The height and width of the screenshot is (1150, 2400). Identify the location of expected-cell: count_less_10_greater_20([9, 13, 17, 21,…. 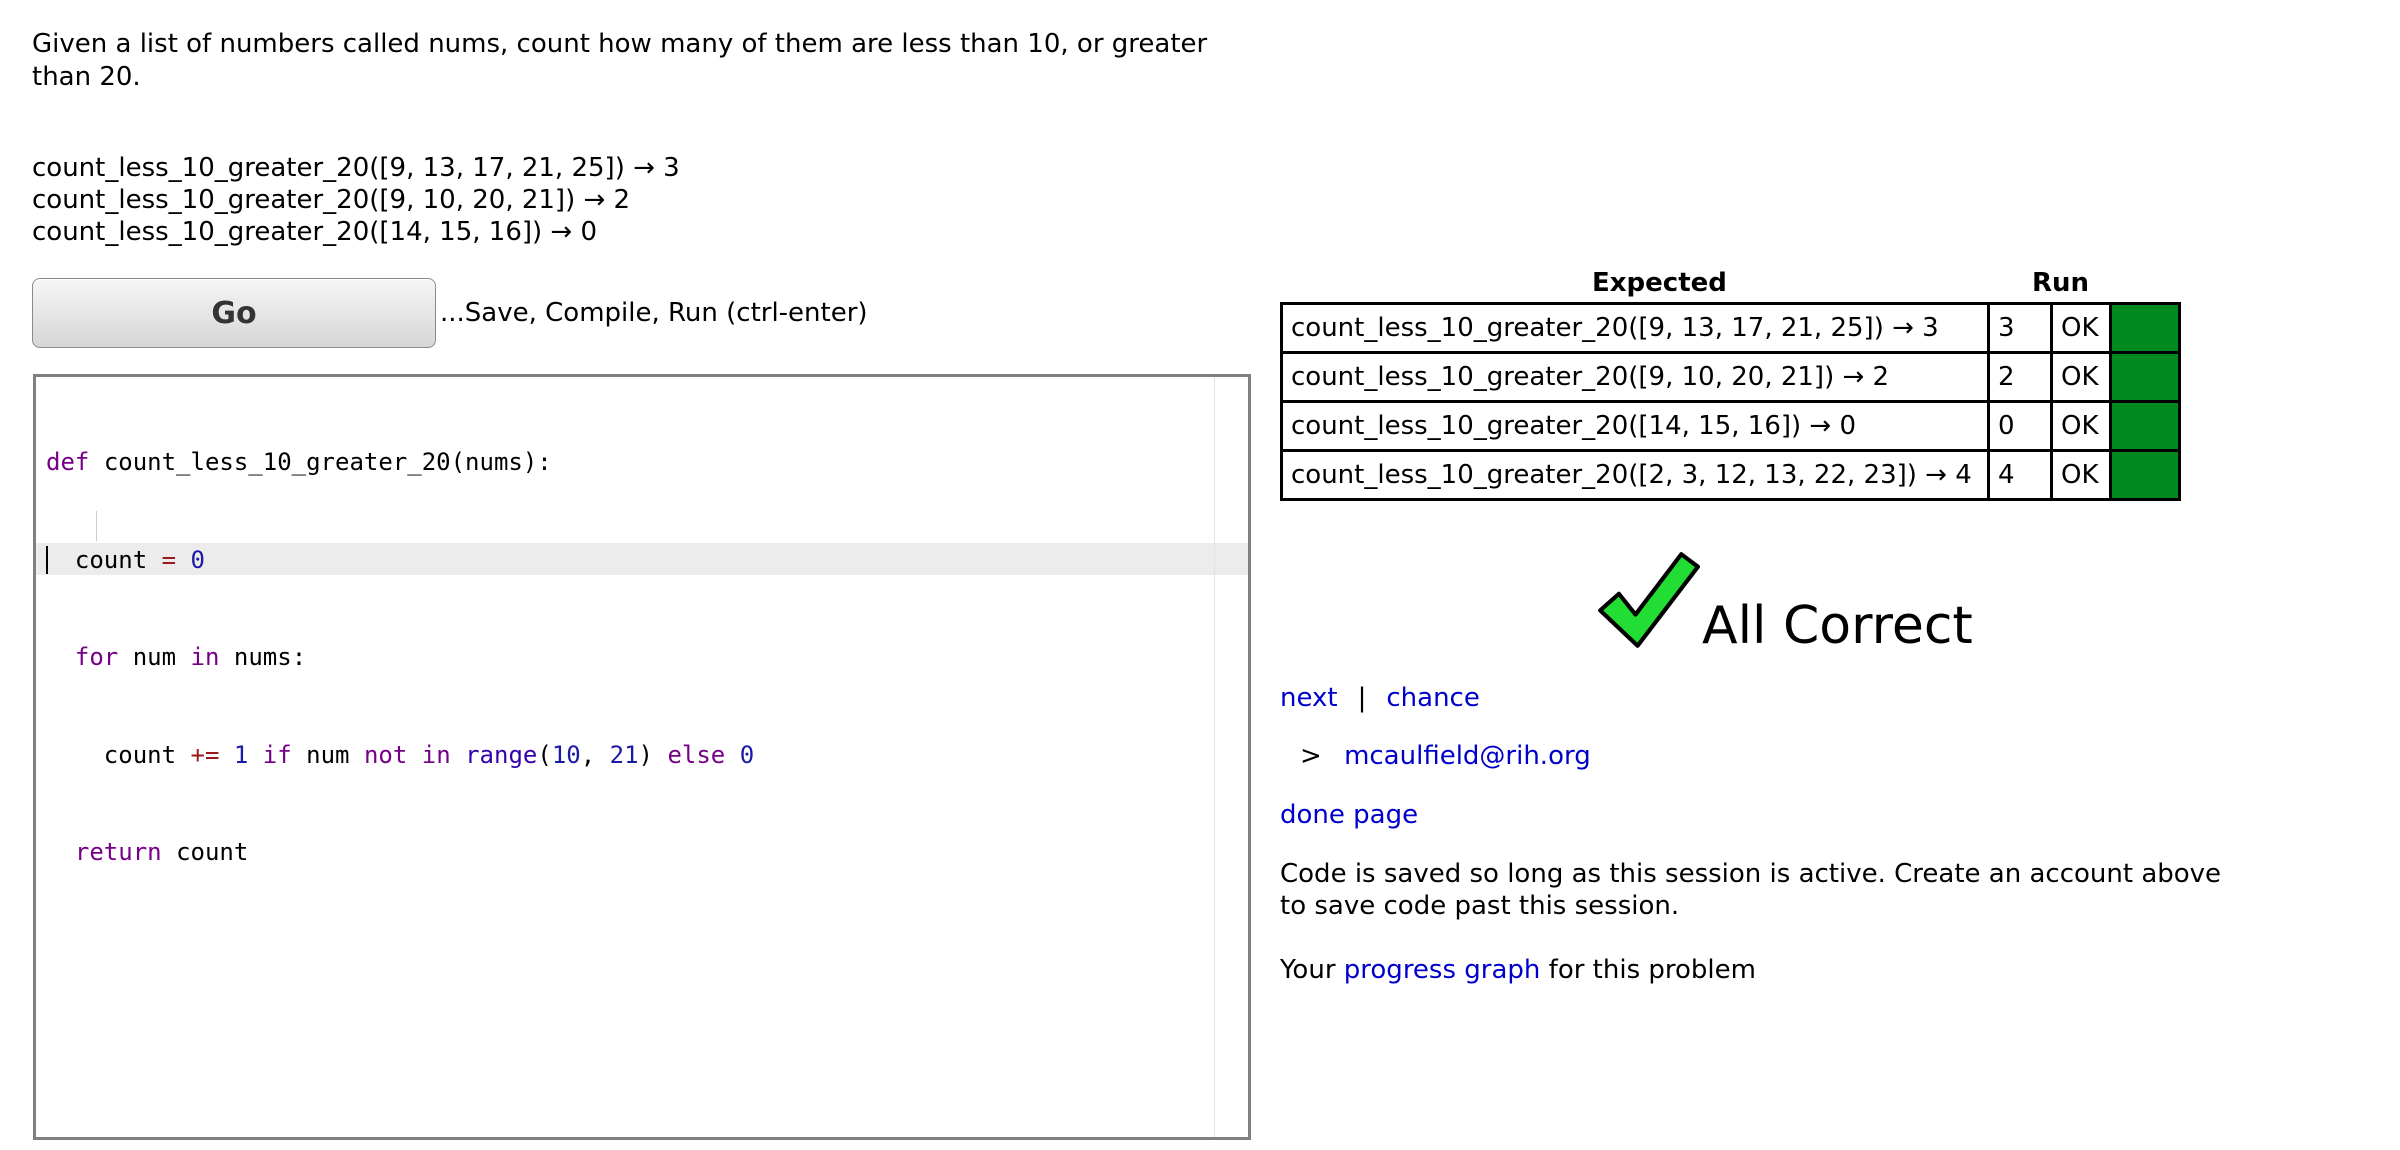
(1635, 328).